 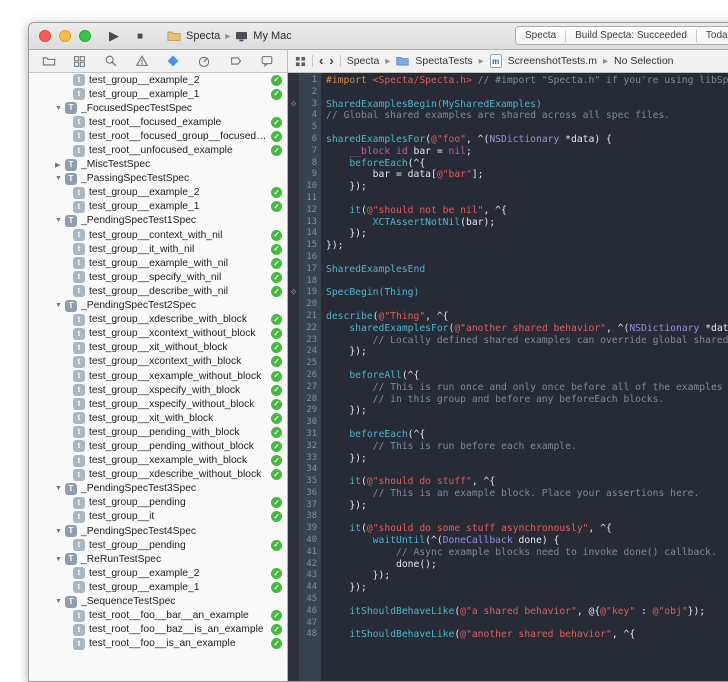 What do you see at coordinates (158, 291) in the screenshot?
I see `test-navigator-row: t test_group__describe_with_nil ✓` at bounding box center [158, 291].